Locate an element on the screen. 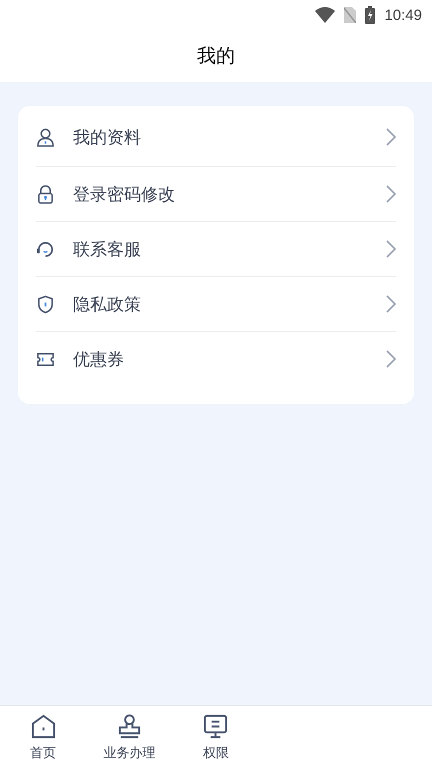 Image resolution: width=432 pixels, height=768 pixels. menu-item: 隐私政策 is located at coordinates (216, 304).